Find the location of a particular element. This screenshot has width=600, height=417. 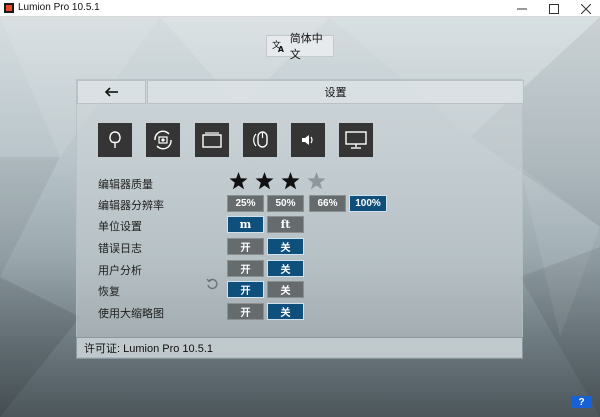

app-icon is located at coordinates (9, 8).